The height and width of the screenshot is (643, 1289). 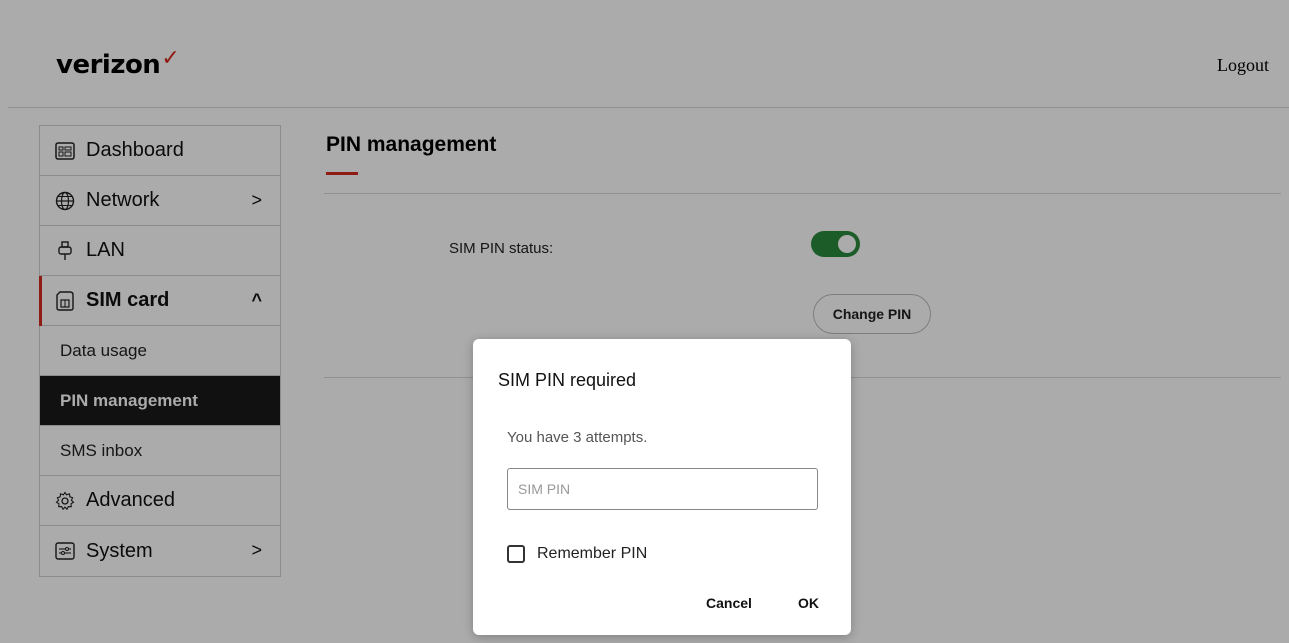 What do you see at coordinates (729, 603) in the screenshot?
I see `cancel-button: Cancel` at bounding box center [729, 603].